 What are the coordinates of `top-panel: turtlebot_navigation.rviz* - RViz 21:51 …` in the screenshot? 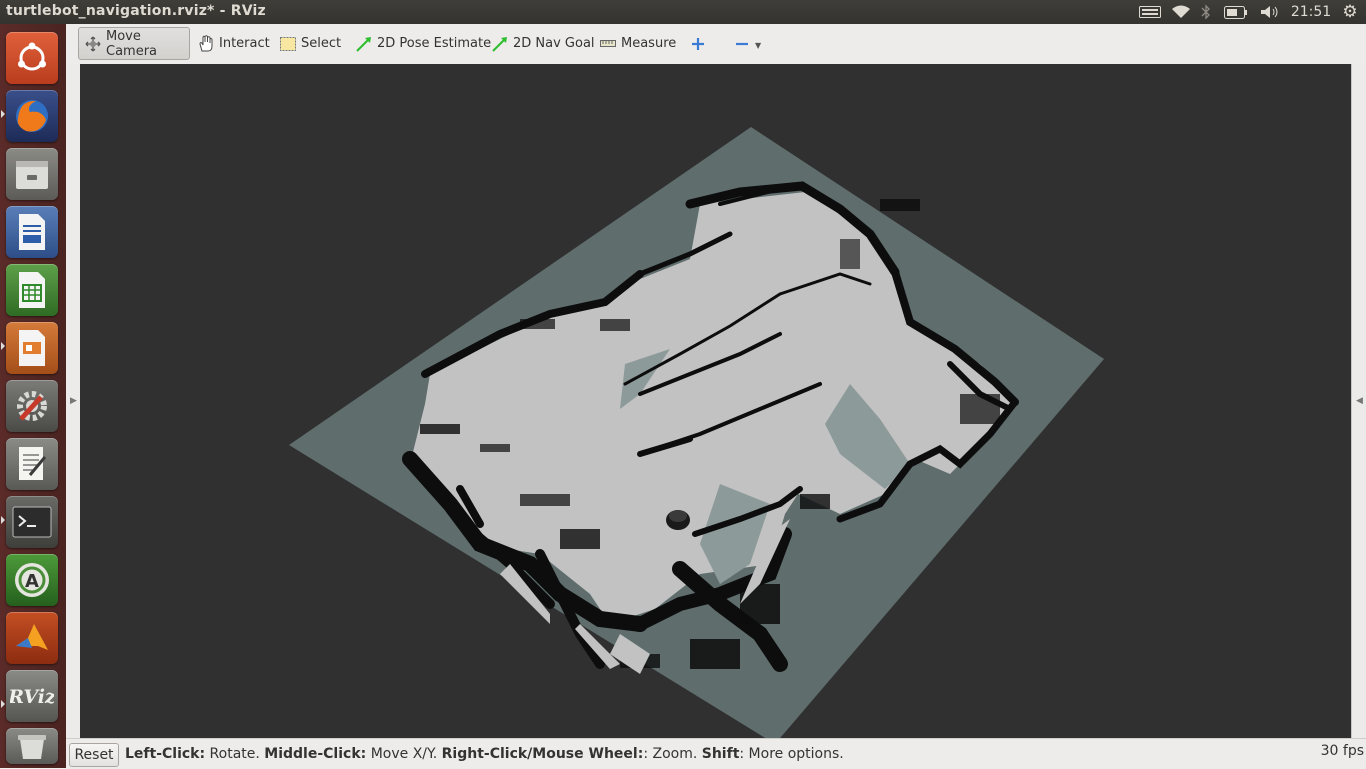 It's located at (683, 12).